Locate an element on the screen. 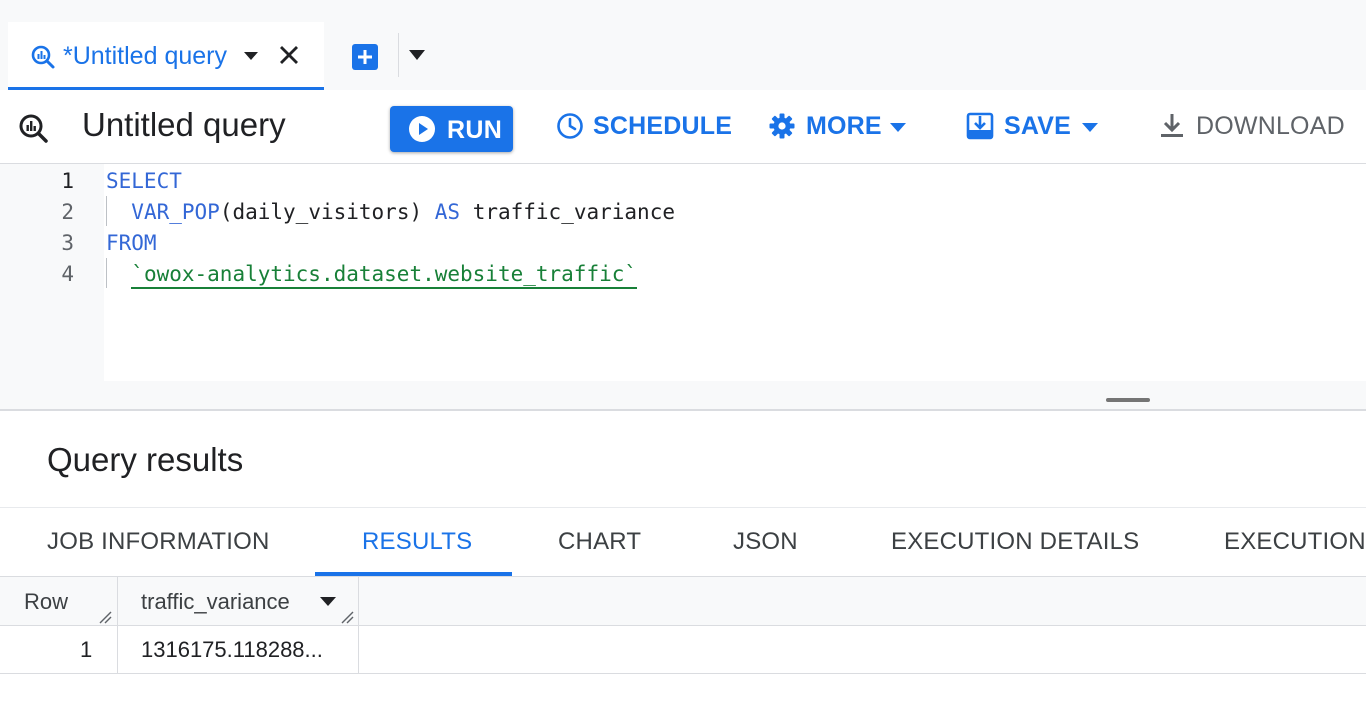 This screenshot has height=727, width=1366. tab-untitled-query: *Untitled query is located at coordinates (166, 56).